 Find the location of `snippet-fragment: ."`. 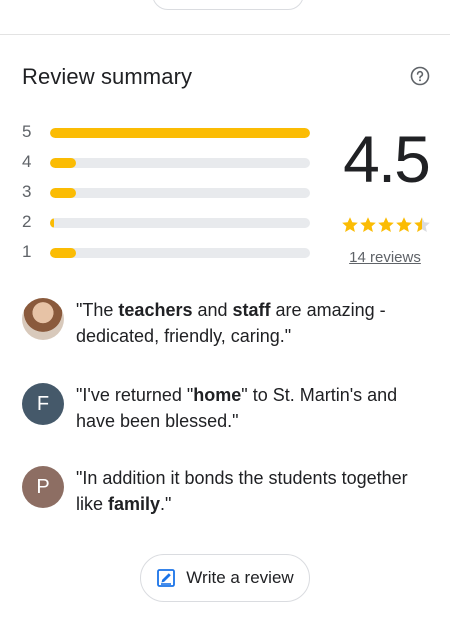

snippet-fragment: ." is located at coordinates (166, 504).